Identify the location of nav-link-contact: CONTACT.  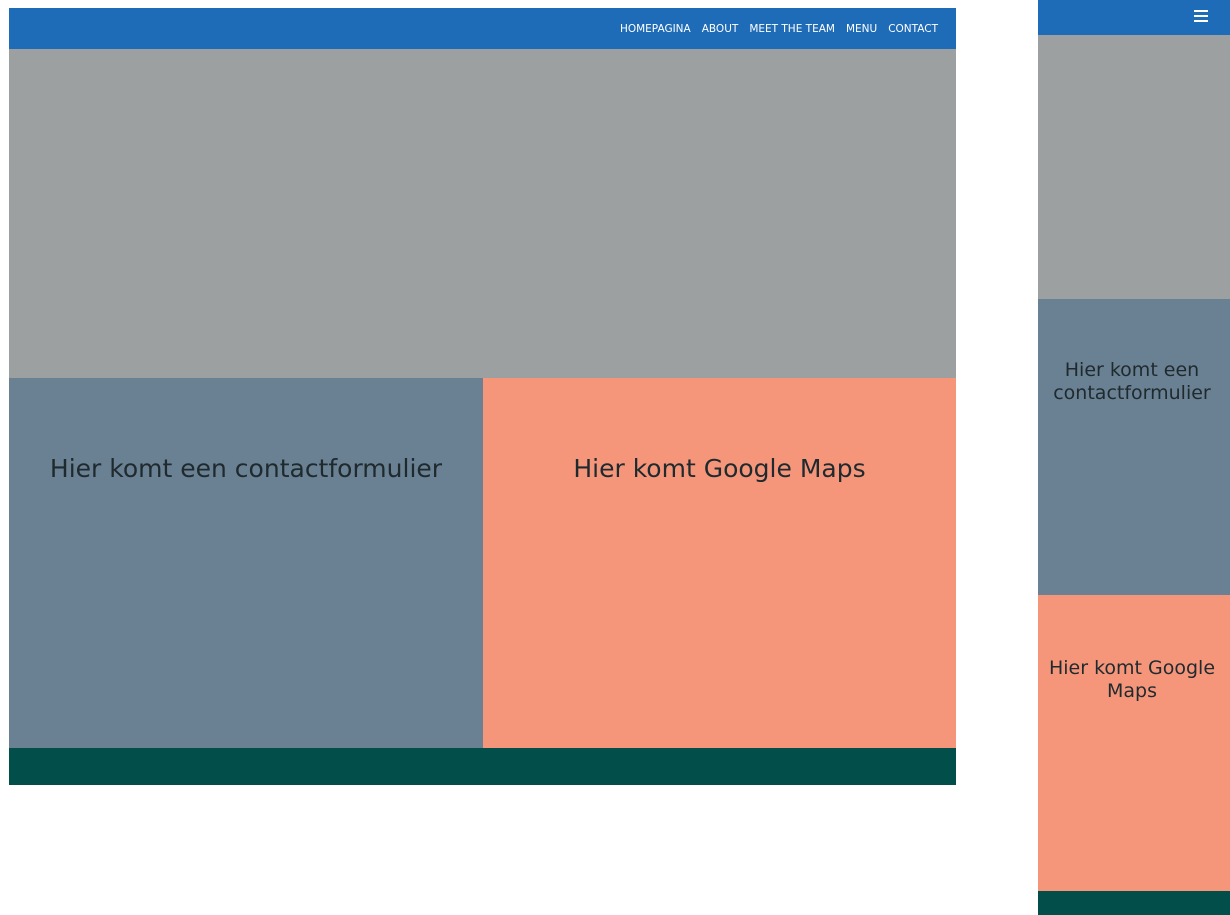
(913, 29).